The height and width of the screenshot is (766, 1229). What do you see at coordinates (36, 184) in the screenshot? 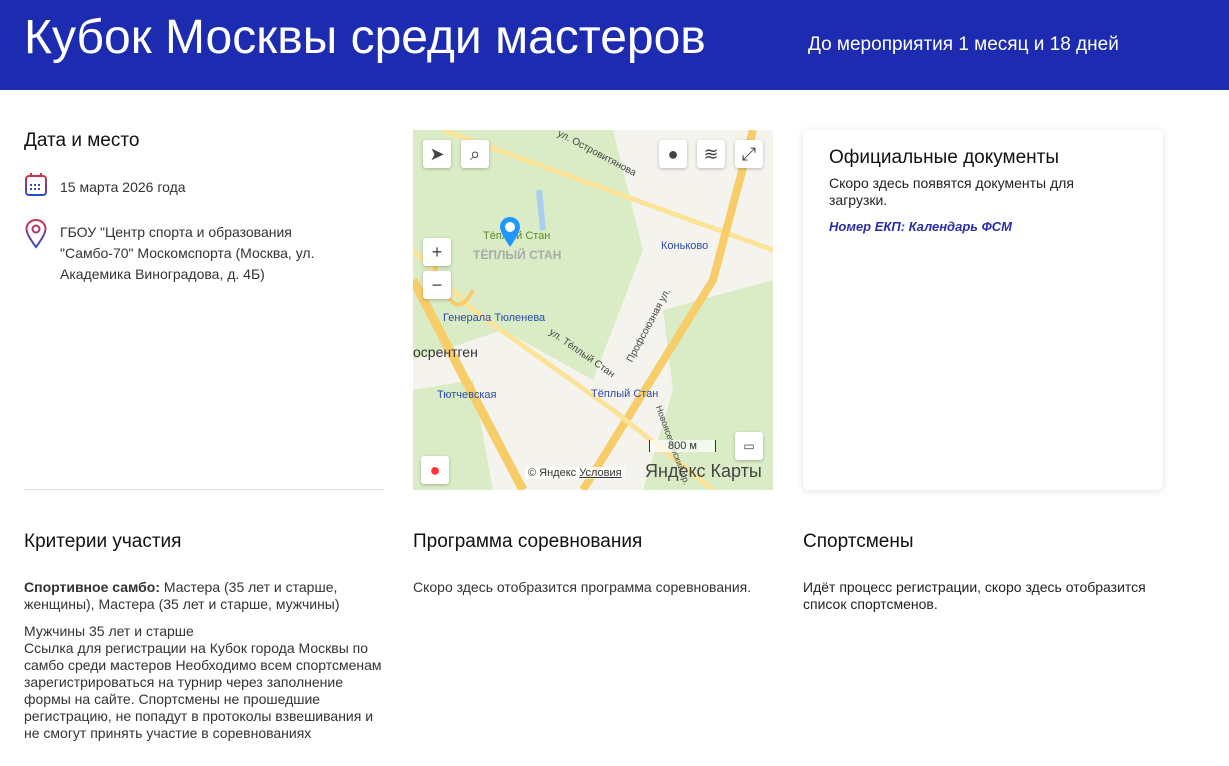
I see `calendar-icon` at bounding box center [36, 184].